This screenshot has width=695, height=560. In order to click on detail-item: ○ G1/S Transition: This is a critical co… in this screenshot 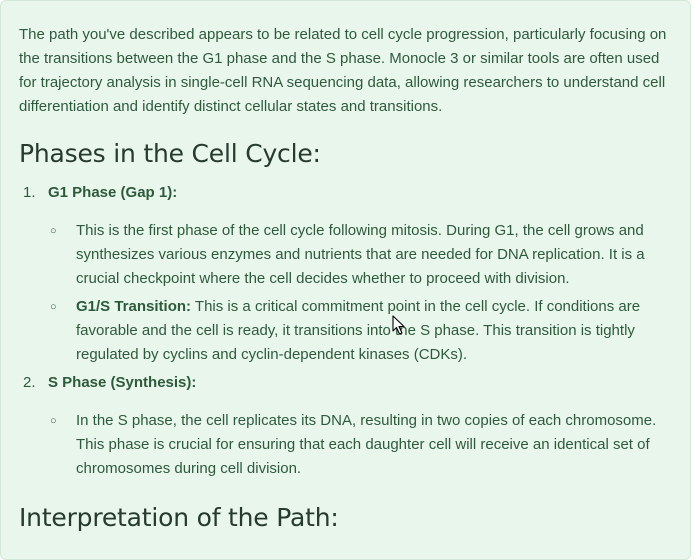, I will do `click(363, 331)`.